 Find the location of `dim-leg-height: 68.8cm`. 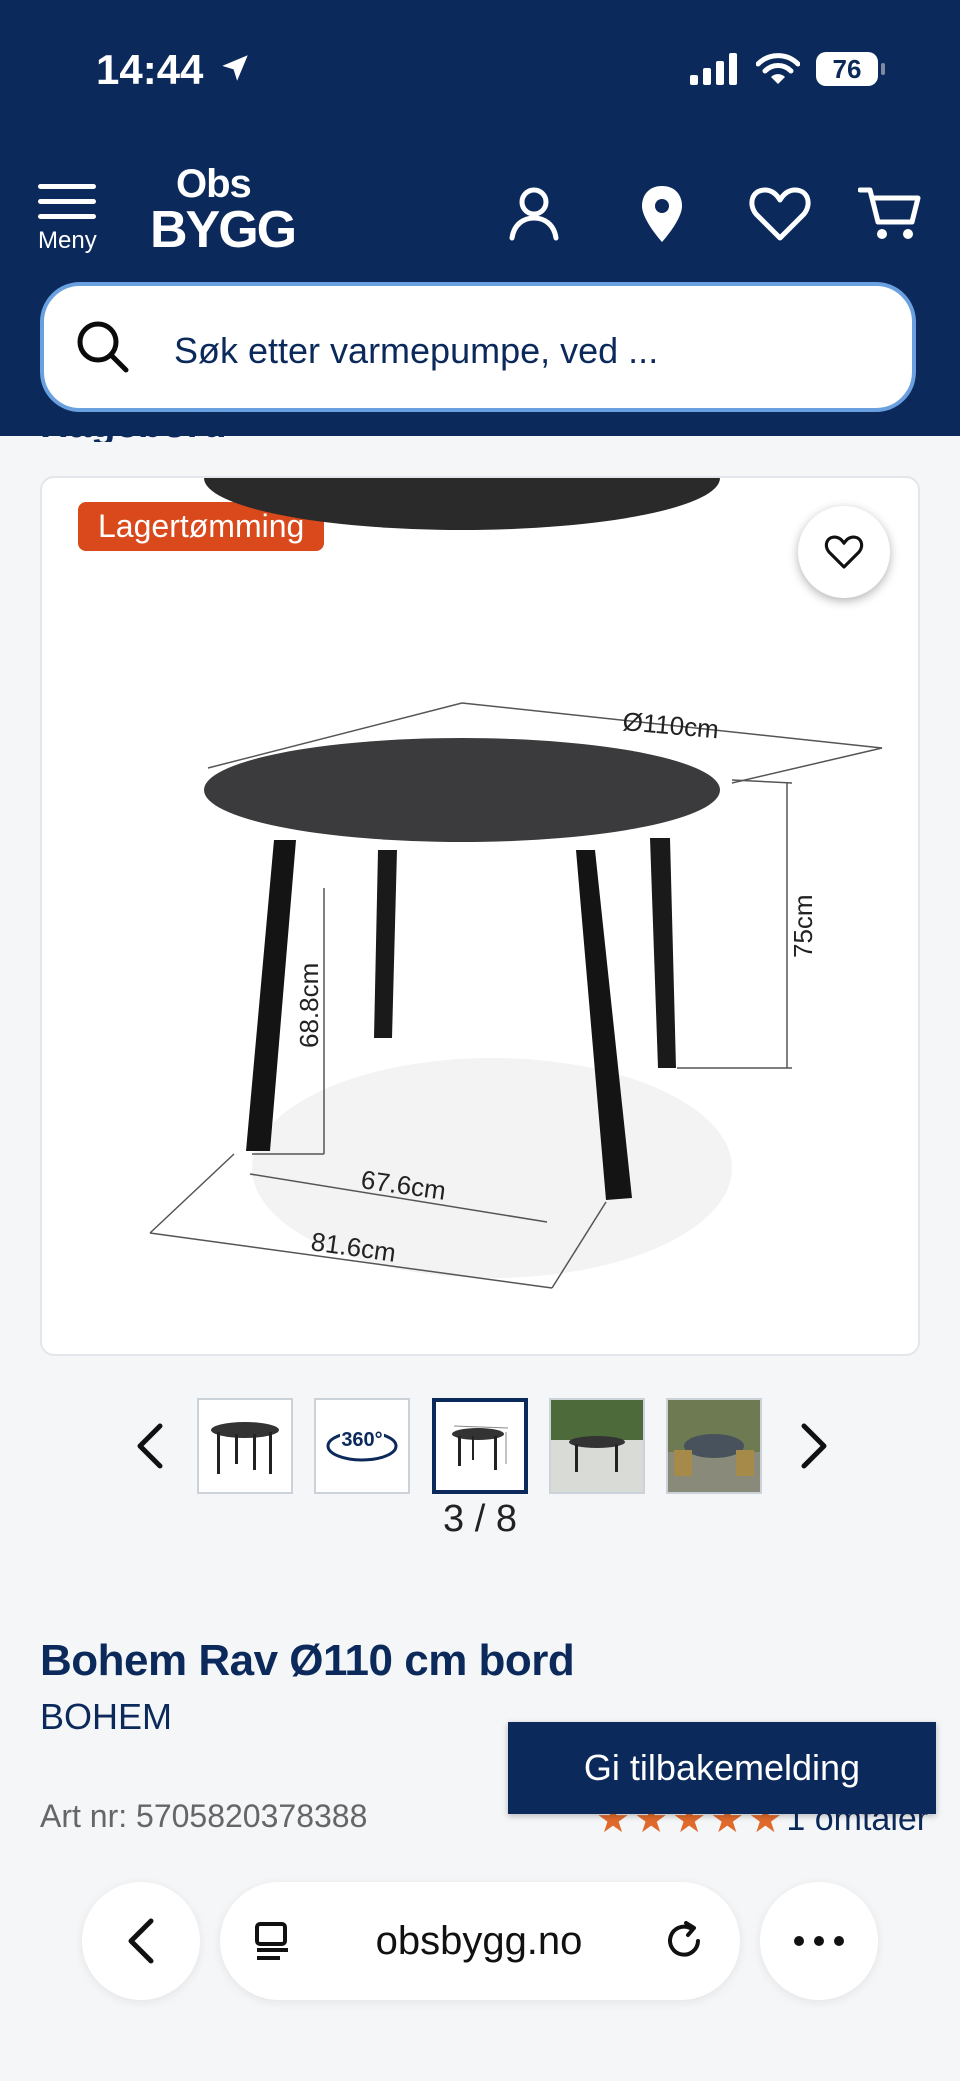

dim-leg-height: 68.8cm is located at coordinates (309, 1005).